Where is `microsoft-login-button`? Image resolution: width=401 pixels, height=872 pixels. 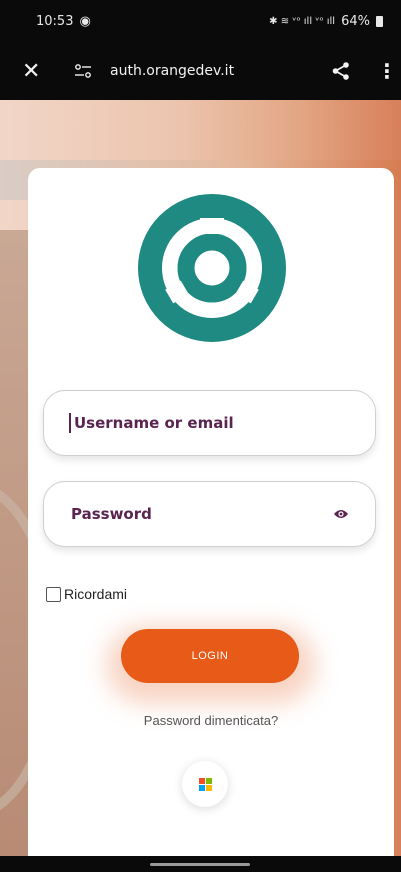
microsoft-login-button is located at coordinates (205, 784).